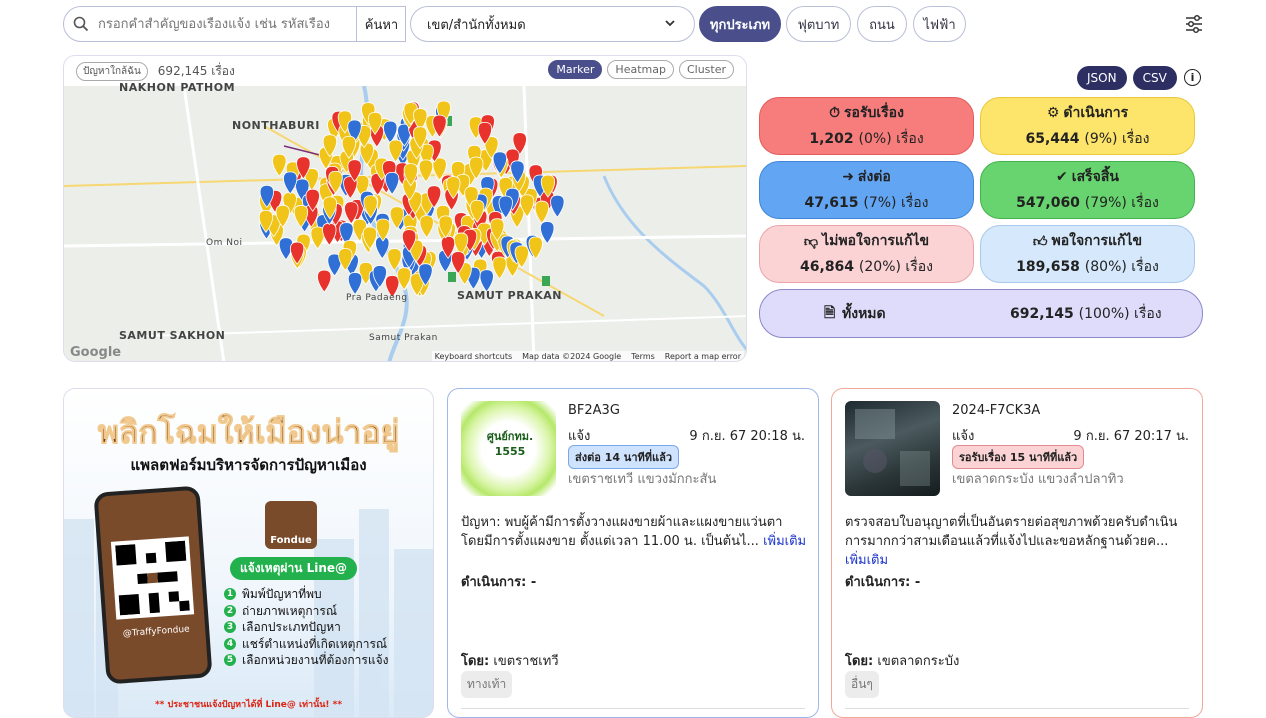 This screenshot has height=718, width=1266. What do you see at coordinates (1102, 78) in the screenshot?
I see `json-button: JSON` at bounding box center [1102, 78].